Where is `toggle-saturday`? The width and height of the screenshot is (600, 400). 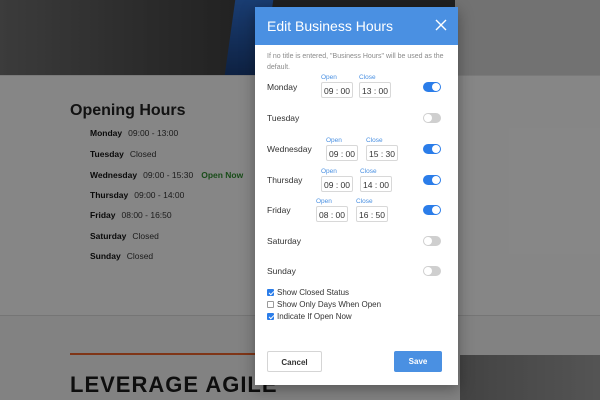
toggle-saturday is located at coordinates (432, 241).